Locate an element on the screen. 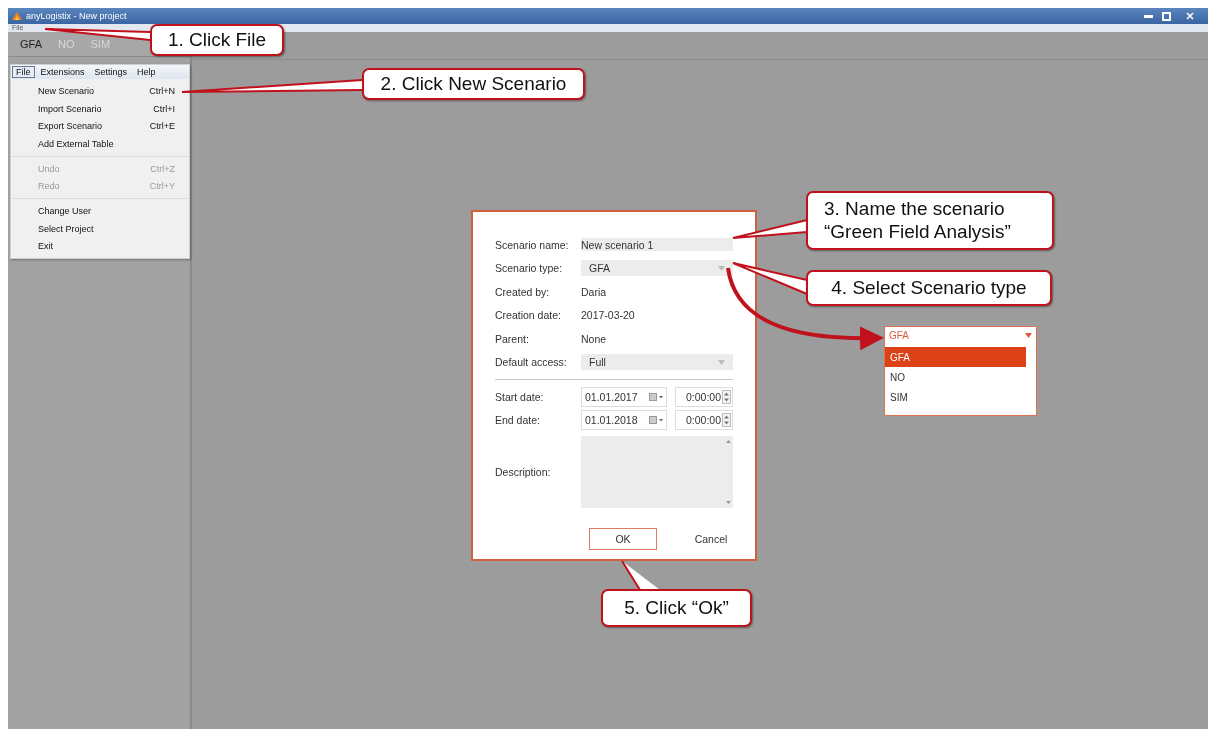  callout: 1. Click File is located at coordinates (217, 40).